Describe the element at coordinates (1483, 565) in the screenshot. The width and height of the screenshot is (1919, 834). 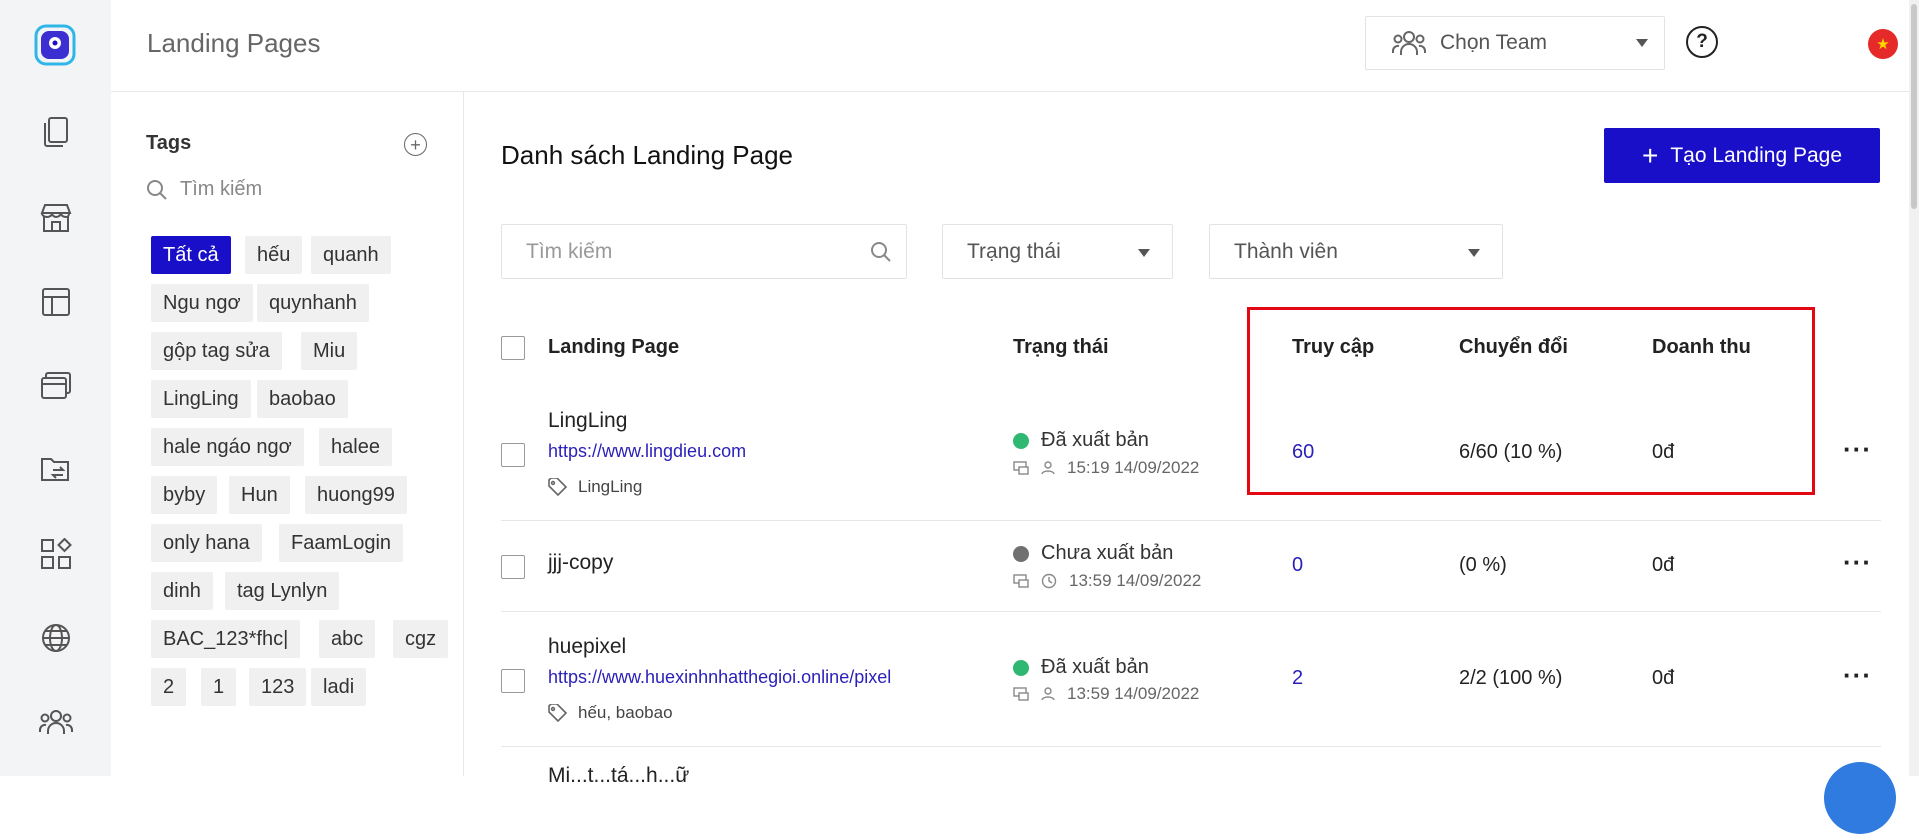
I see `conversions-value: (0 %)` at that location.